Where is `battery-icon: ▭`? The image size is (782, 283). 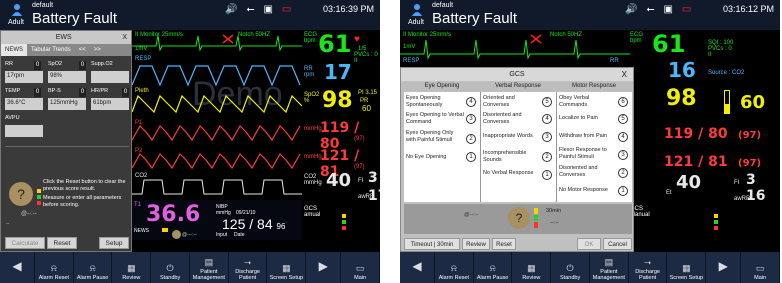
battery-icon: ▭ is located at coordinates (286, 9).